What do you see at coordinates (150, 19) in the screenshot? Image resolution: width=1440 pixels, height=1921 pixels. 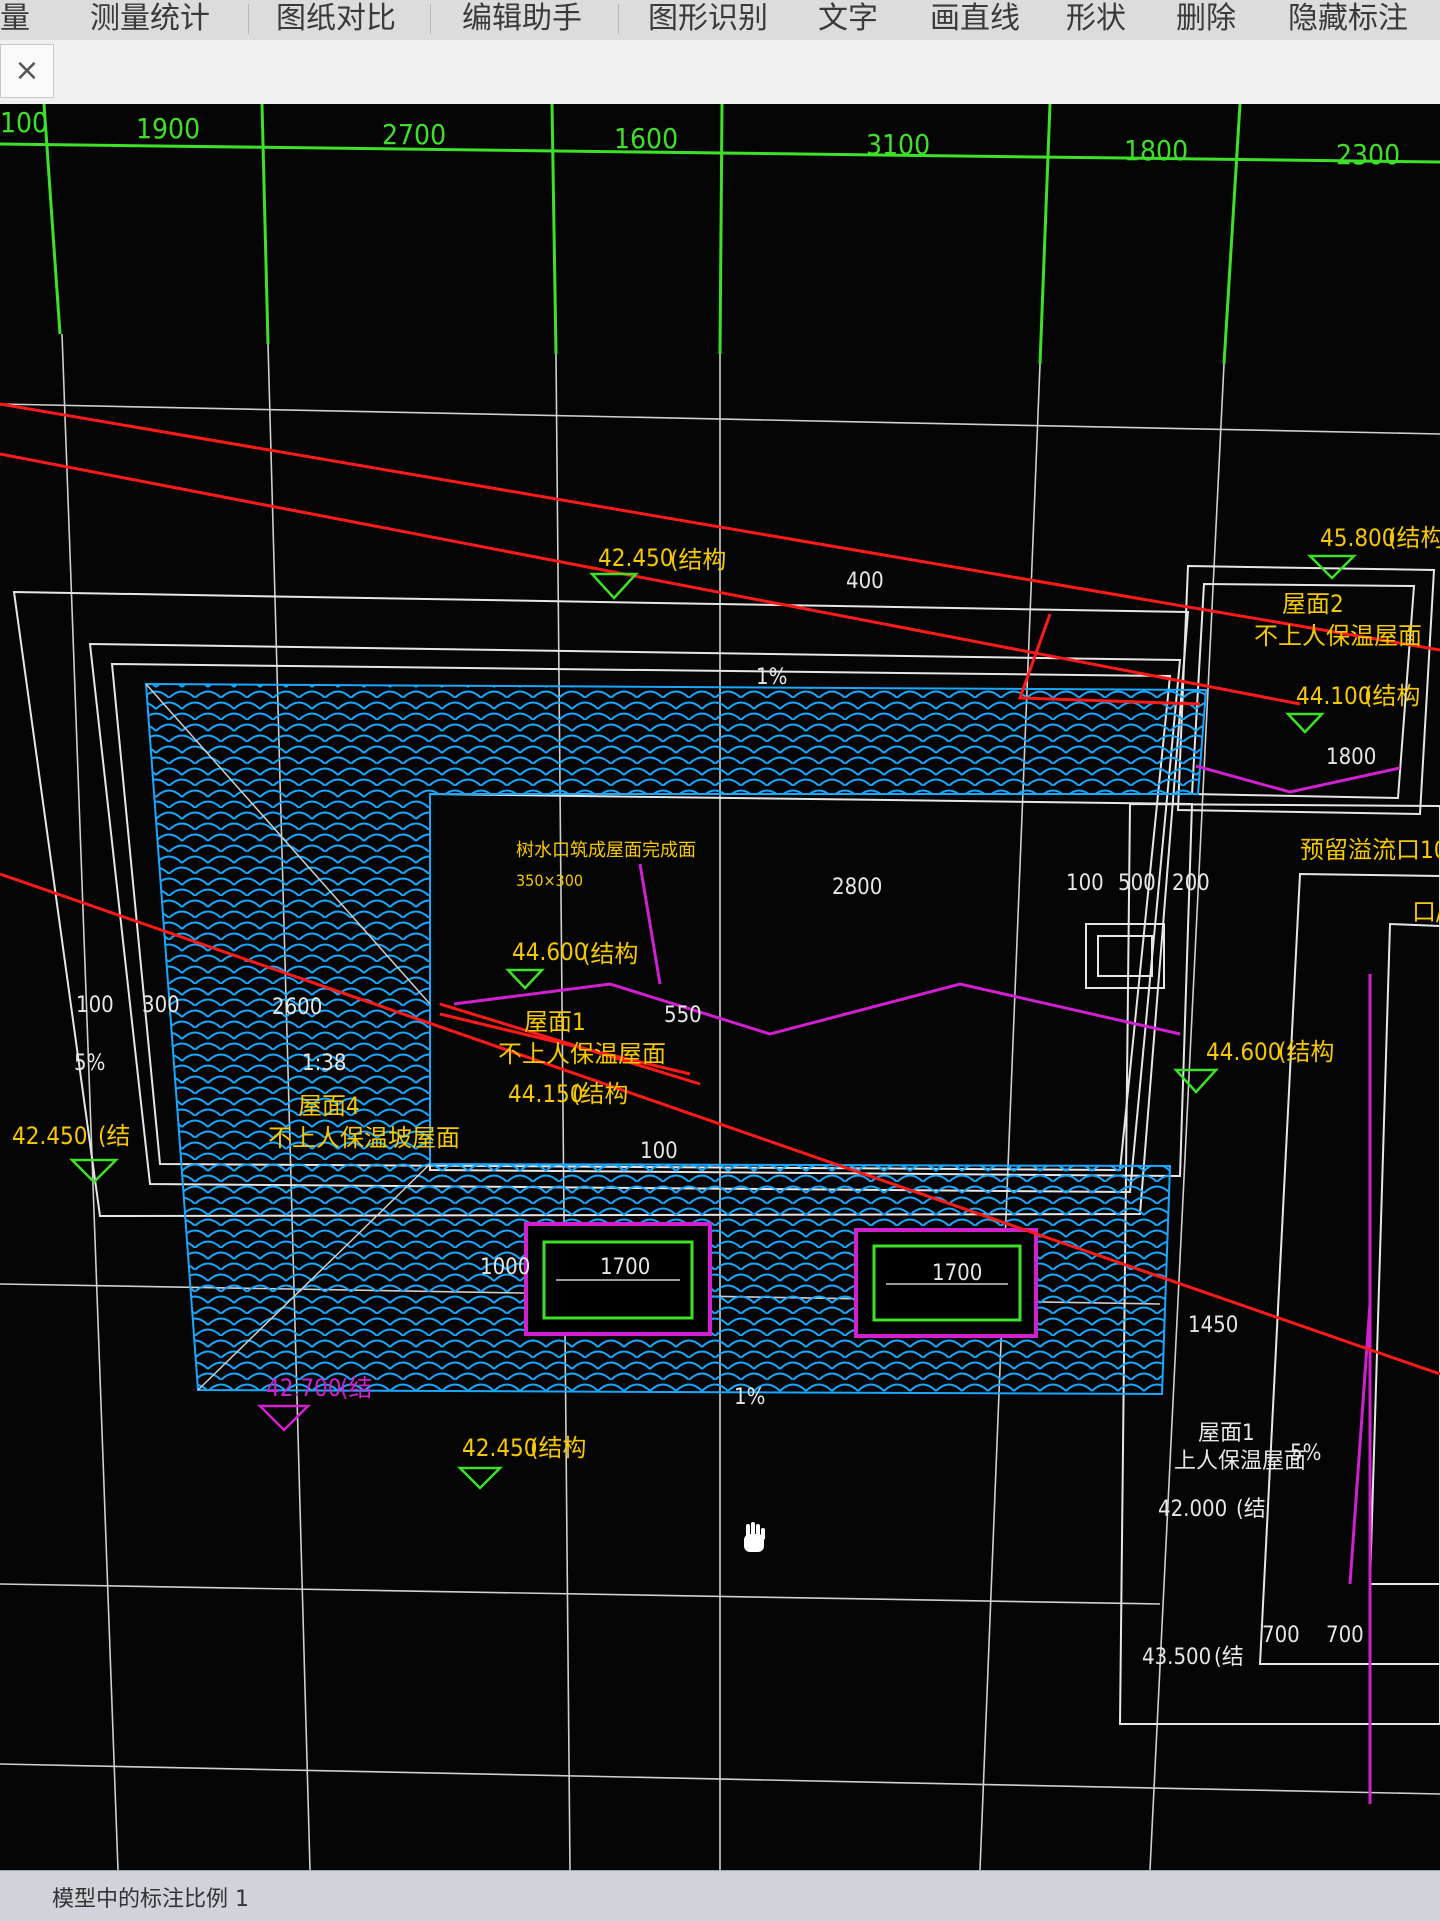 I see `toolbar-measure-stats: 测量统计` at bounding box center [150, 19].